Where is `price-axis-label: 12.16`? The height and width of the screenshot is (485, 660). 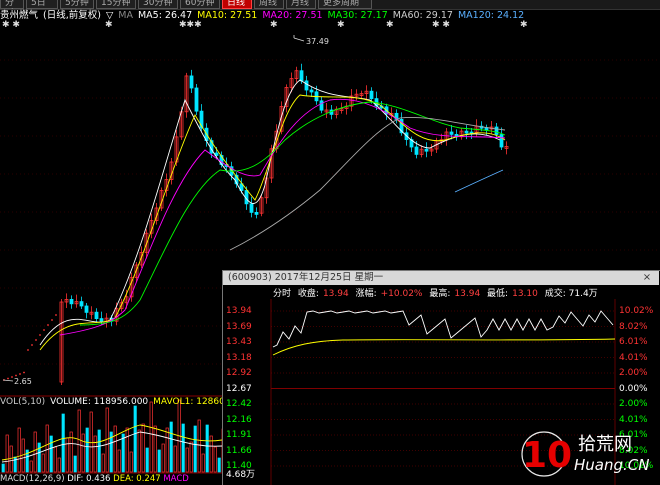
price-axis-label: 12.16 is located at coordinates (239, 419).